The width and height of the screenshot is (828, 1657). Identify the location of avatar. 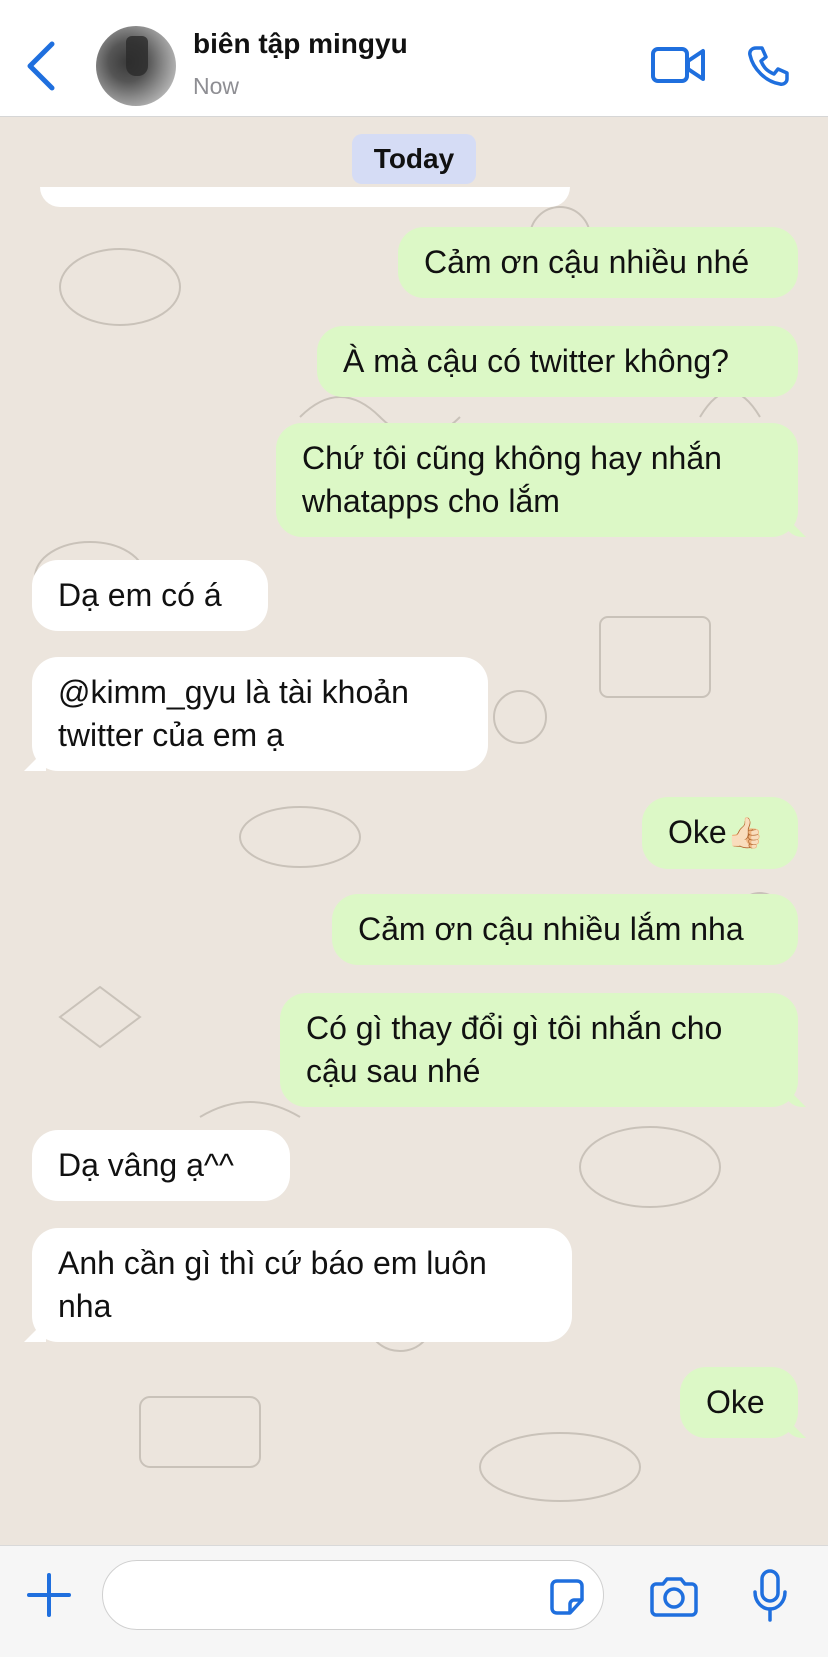
(136, 66).